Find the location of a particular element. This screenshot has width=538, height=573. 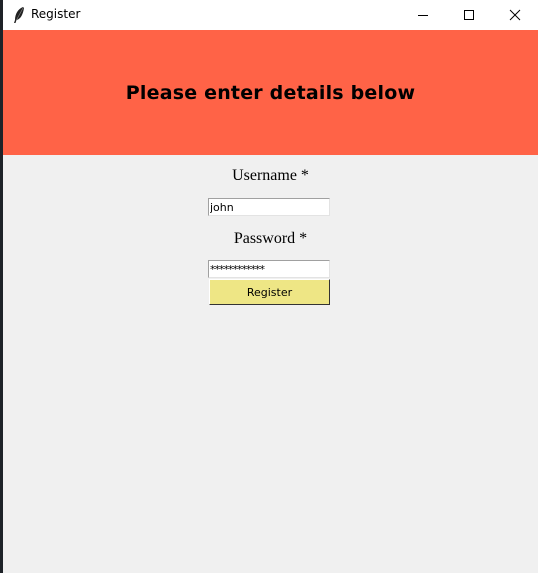

close-icon is located at coordinates (515, 15).